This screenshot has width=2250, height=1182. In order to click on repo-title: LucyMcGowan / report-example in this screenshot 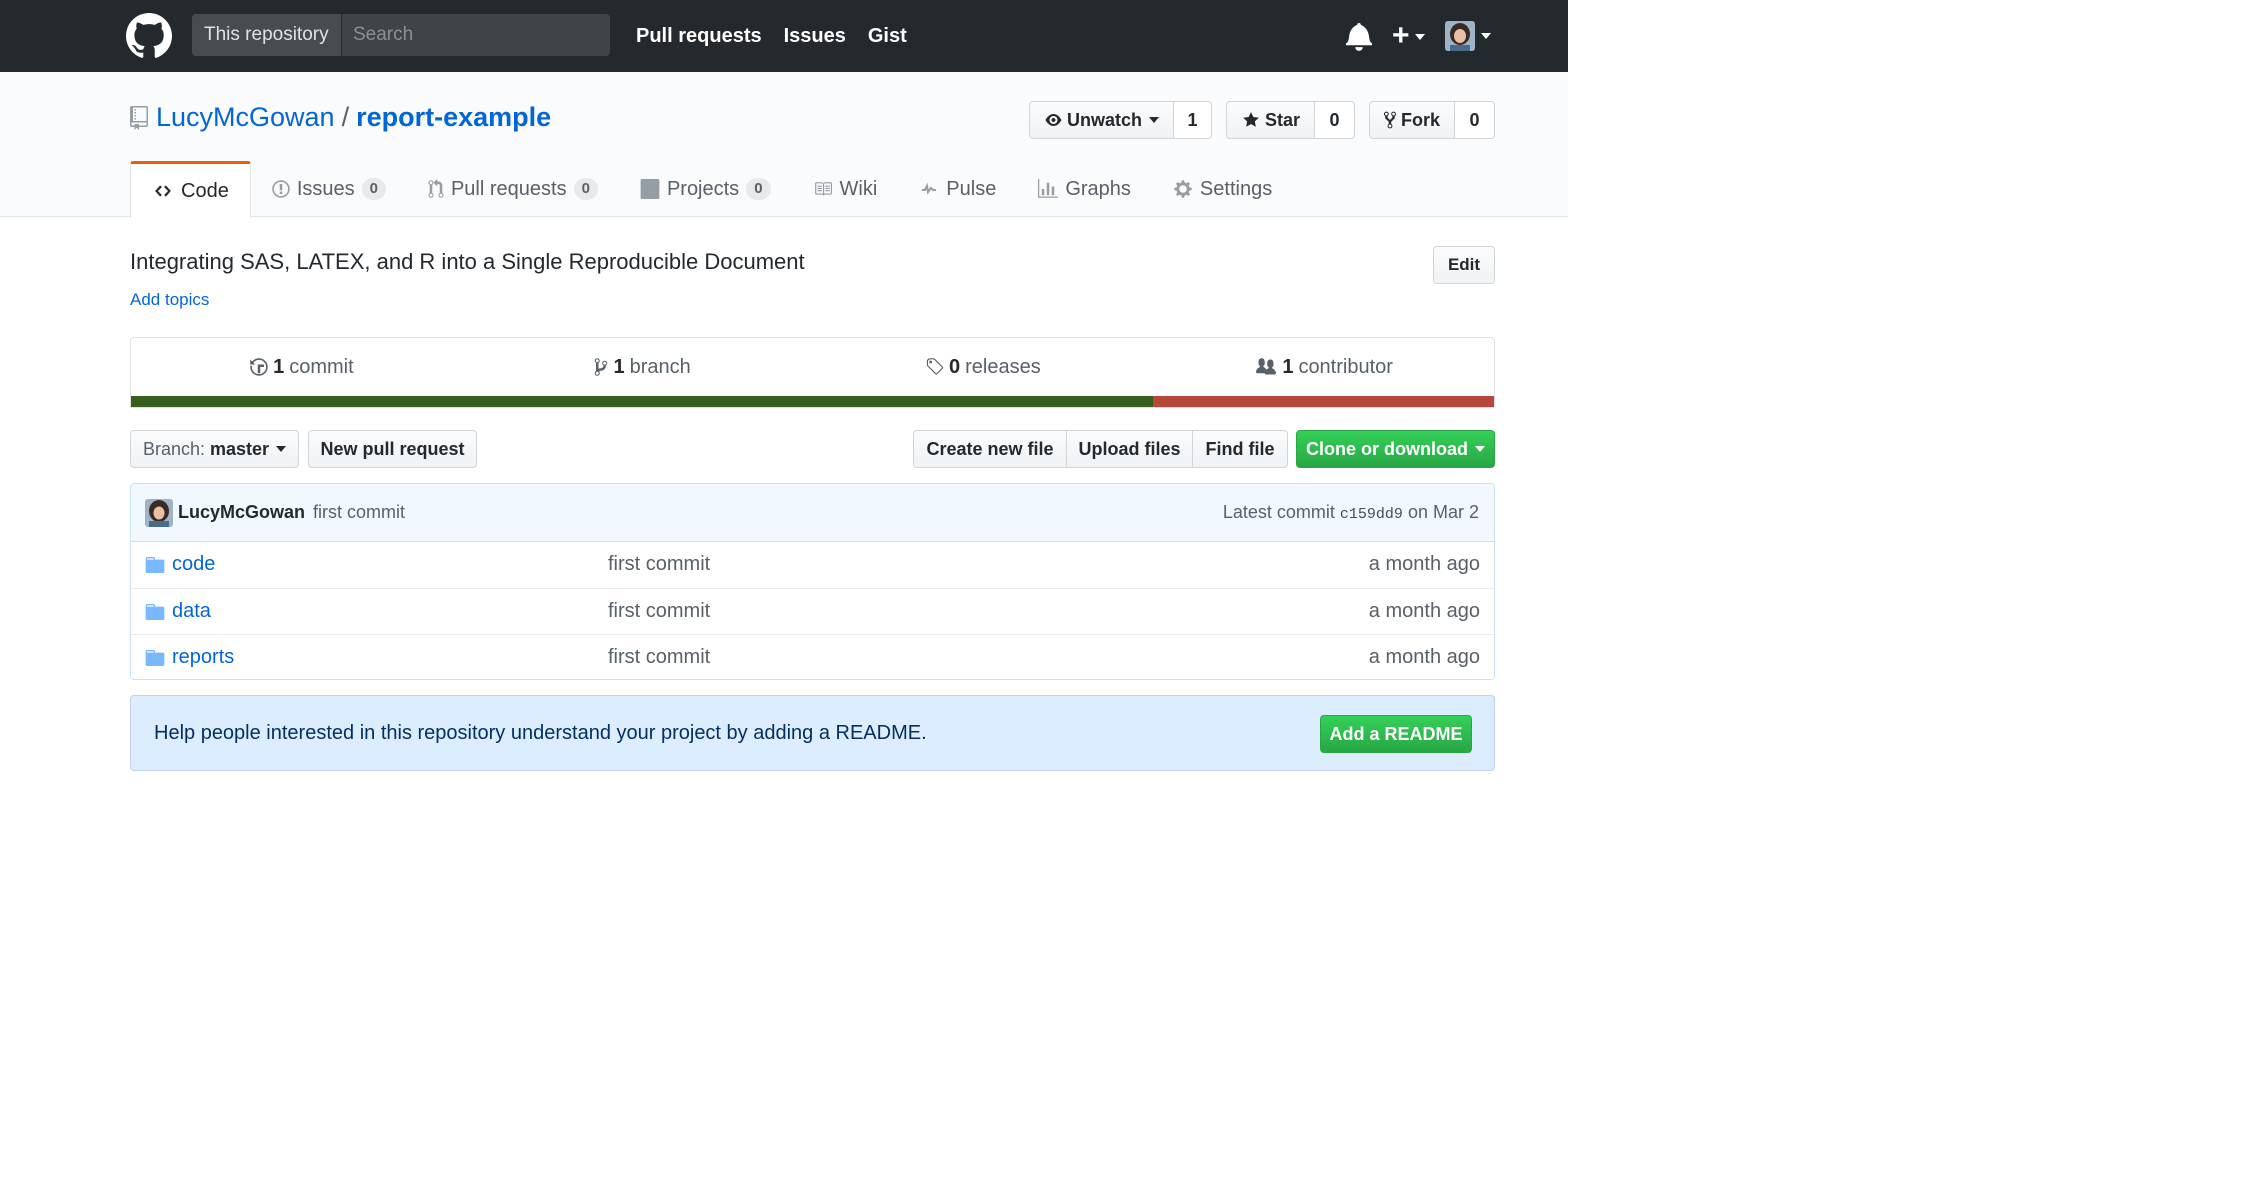, I will do `click(340, 117)`.